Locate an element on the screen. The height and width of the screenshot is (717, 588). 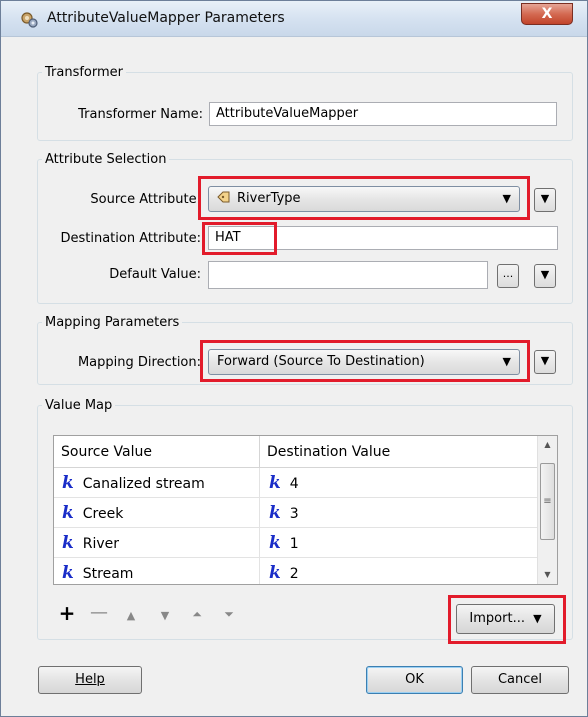
move-up-icon: ▲ is located at coordinates (131, 615).